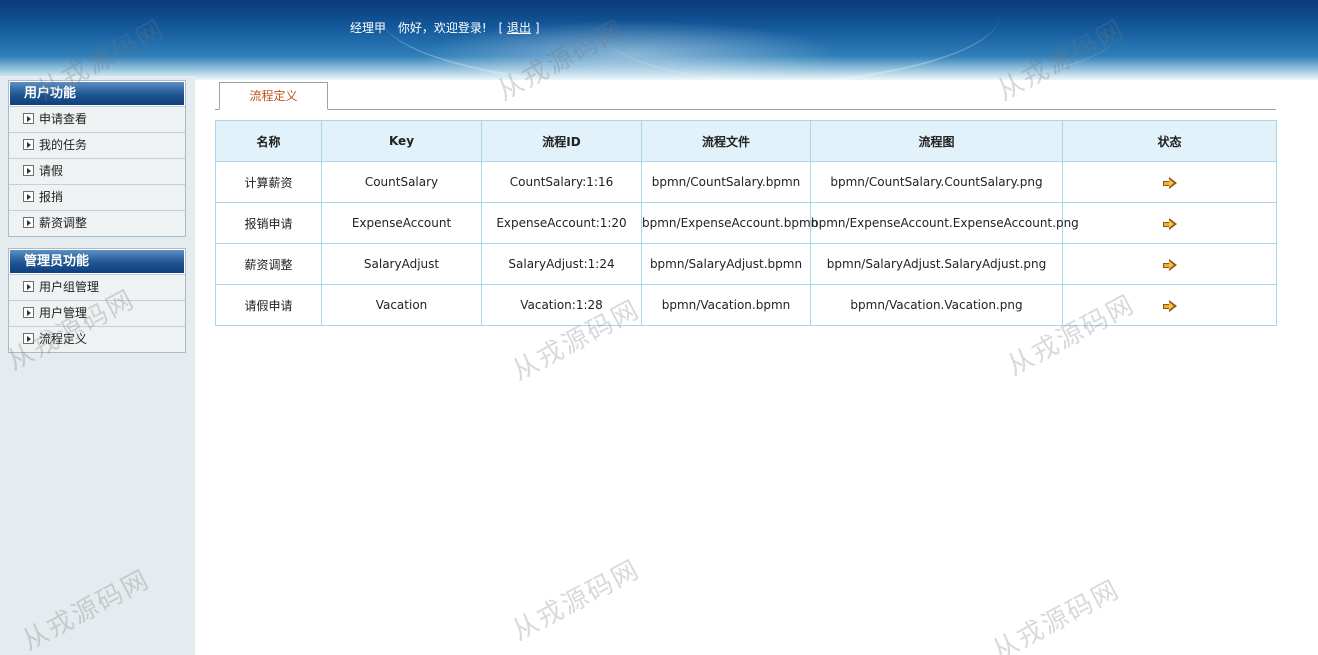  What do you see at coordinates (63, 119) in the screenshot?
I see `sidebar-item-label: 申请查看` at bounding box center [63, 119].